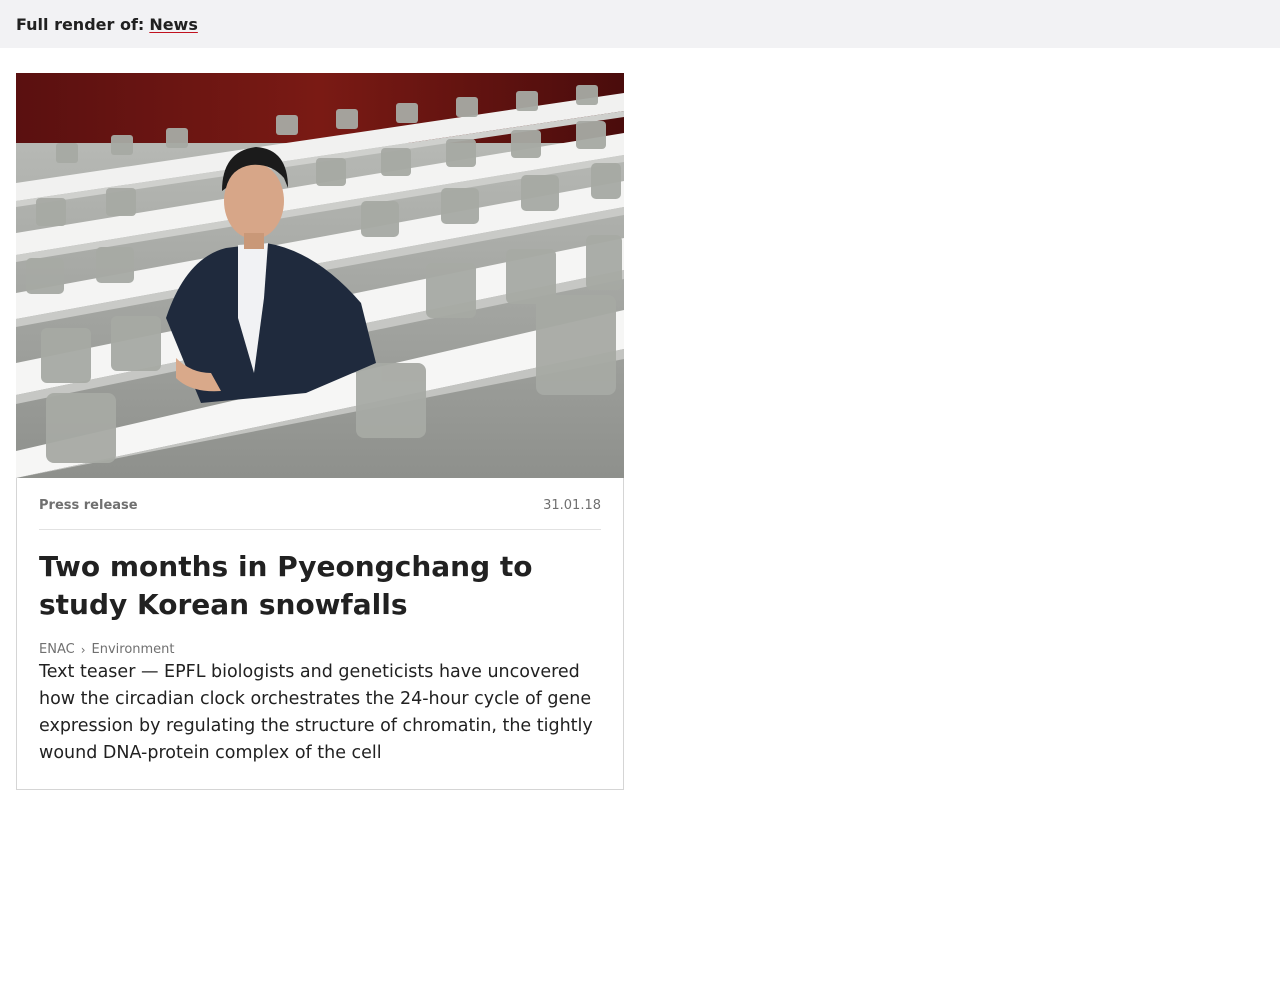 This screenshot has width=1280, height=990. What do you see at coordinates (83, 649) in the screenshot?
I see `chevron-right-icon: ›` at bounding box center [83, 649].